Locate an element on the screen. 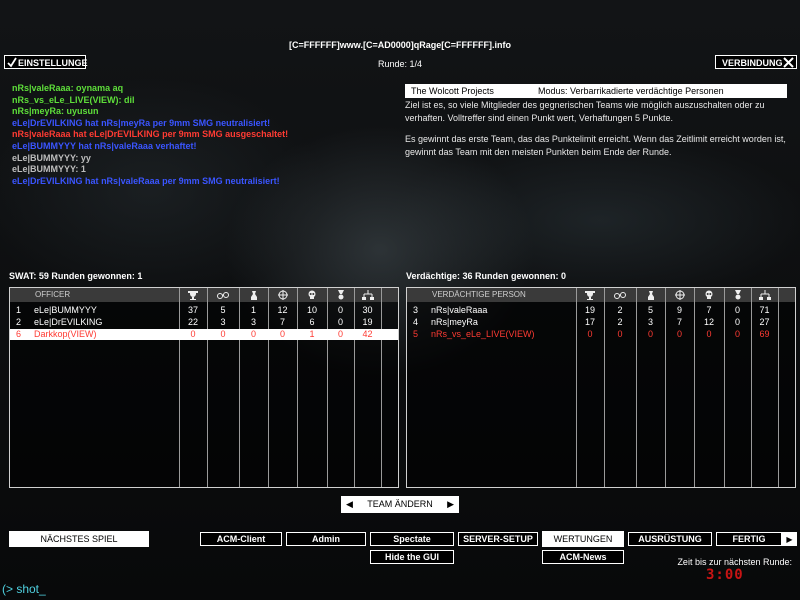  chat-text: verhaftet! is located at coordinates (174, 145).